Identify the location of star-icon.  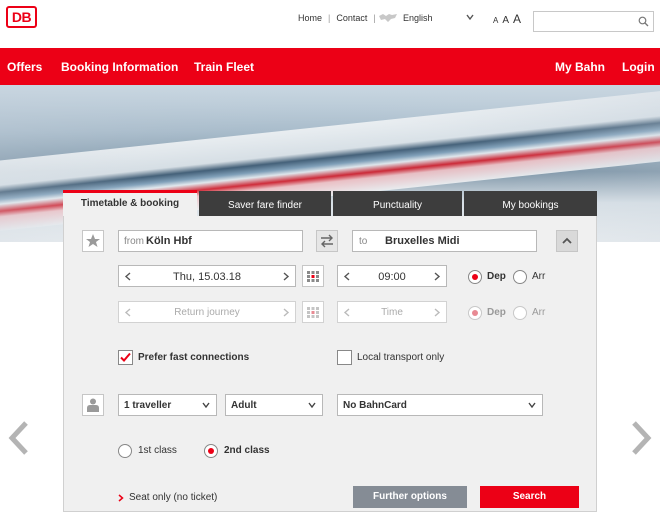
(93, 240).